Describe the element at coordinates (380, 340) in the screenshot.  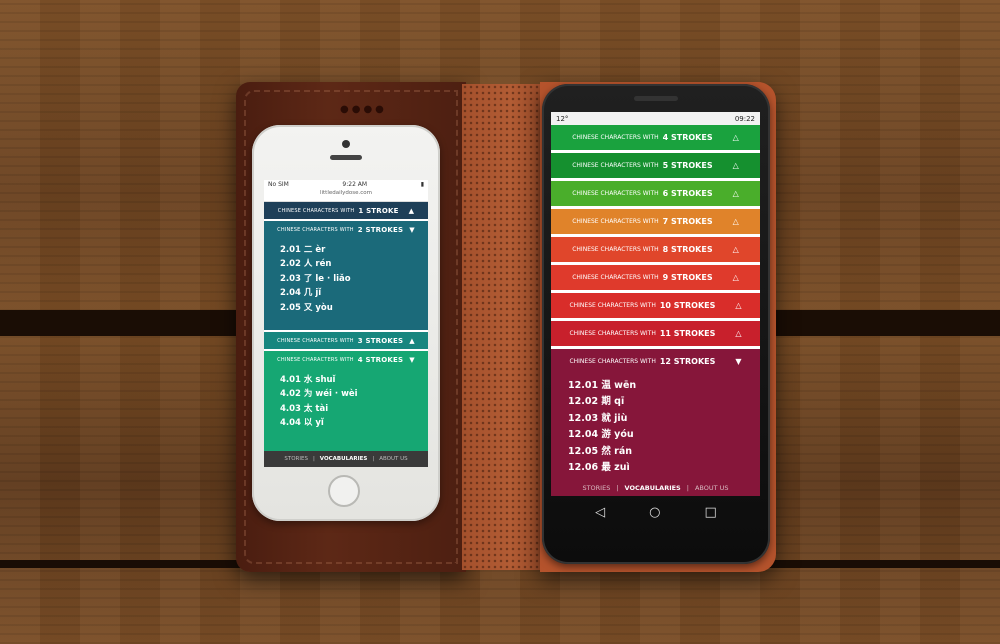
I see `header-strokes: 3 STROKES` at that location.